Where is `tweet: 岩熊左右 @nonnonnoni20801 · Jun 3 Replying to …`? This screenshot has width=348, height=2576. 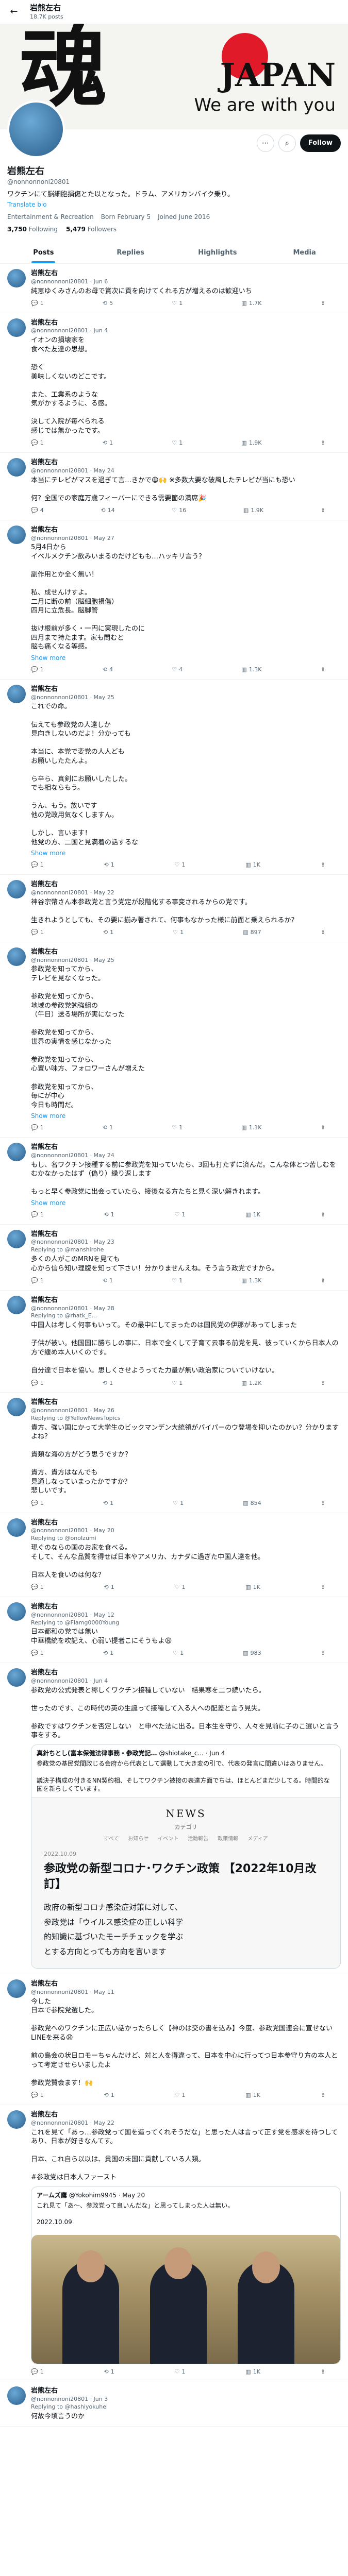
tweet: 岩熊左右 @nonnonnoni20801 · Jun 3 Replying to … is located at coordinates (174, 2404).